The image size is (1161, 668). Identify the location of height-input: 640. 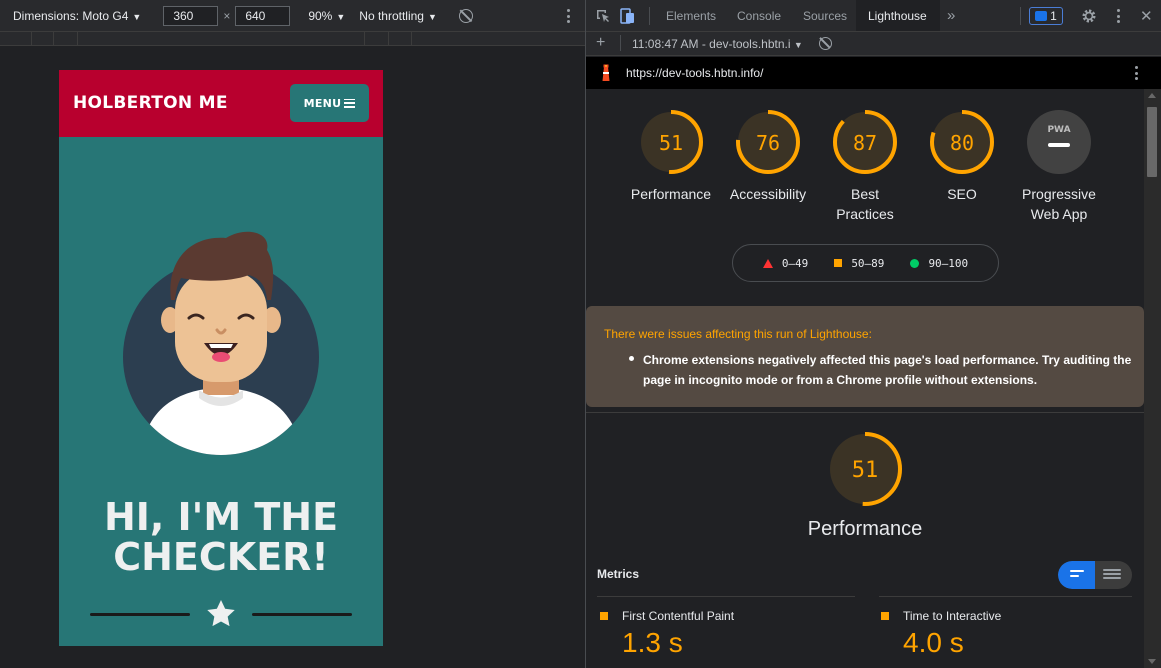
(263, 15).